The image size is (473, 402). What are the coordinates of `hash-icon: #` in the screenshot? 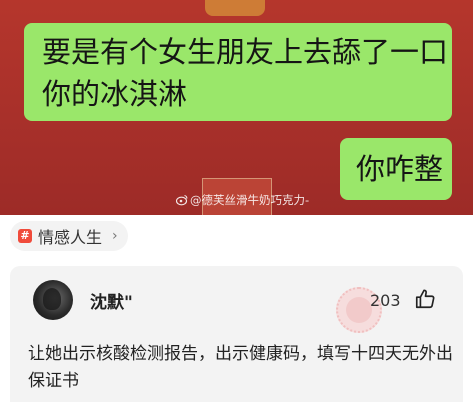 It's located at (25, 236).